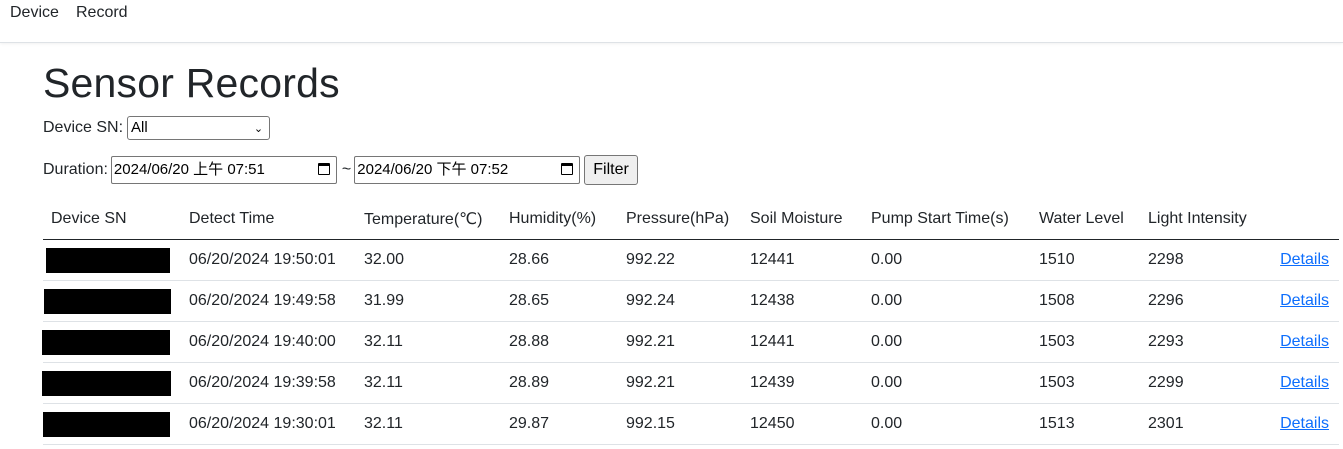 The height and width of the screenshot is (449, 1343). Describe the element at coordinates (559, 342) in the screenshot. I see `humidity-cell: 28.88` at that location.